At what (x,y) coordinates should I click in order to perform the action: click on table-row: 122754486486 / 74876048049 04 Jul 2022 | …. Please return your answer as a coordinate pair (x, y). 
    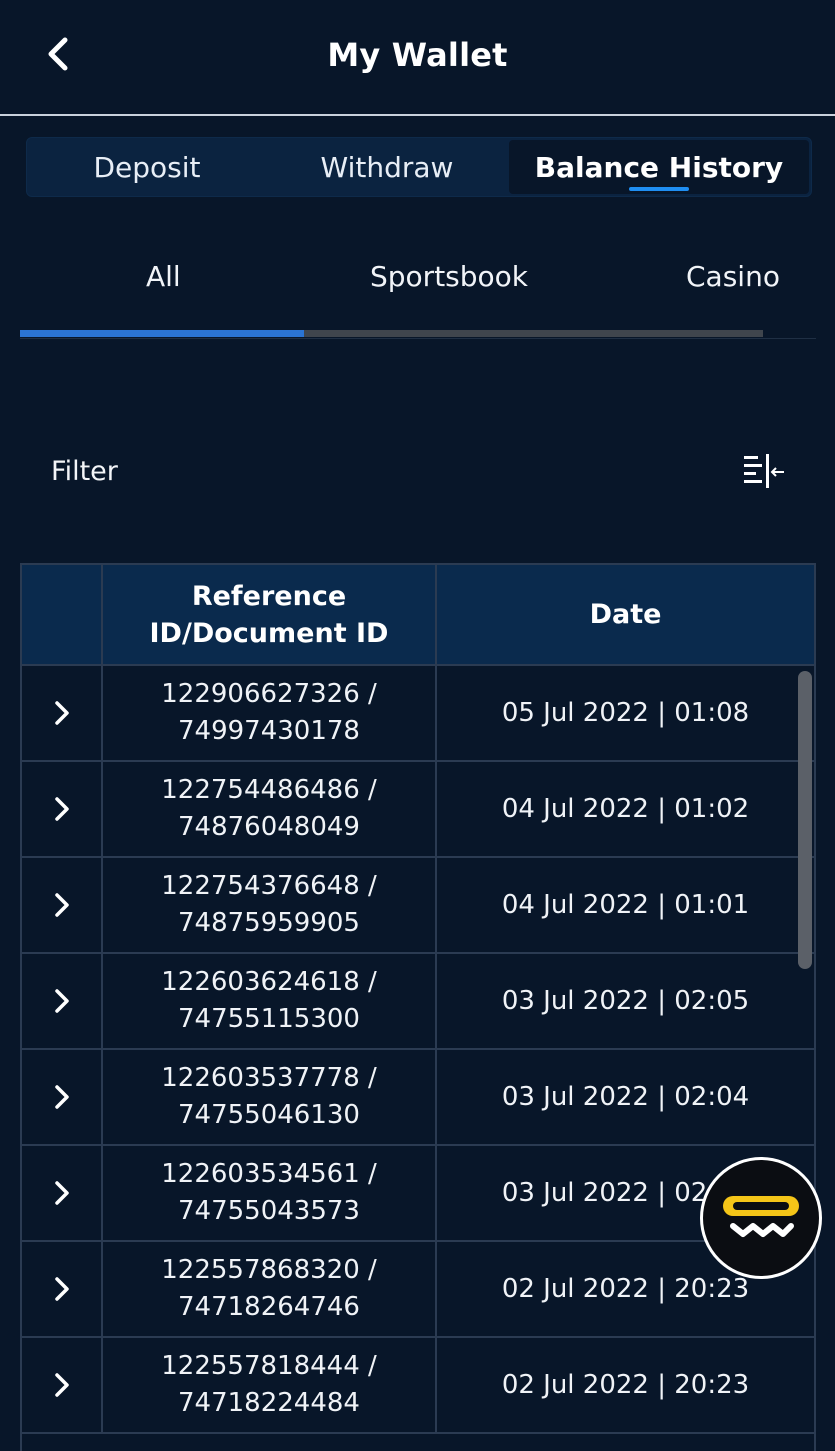
    Looking at the image, I should click on (418, 810).